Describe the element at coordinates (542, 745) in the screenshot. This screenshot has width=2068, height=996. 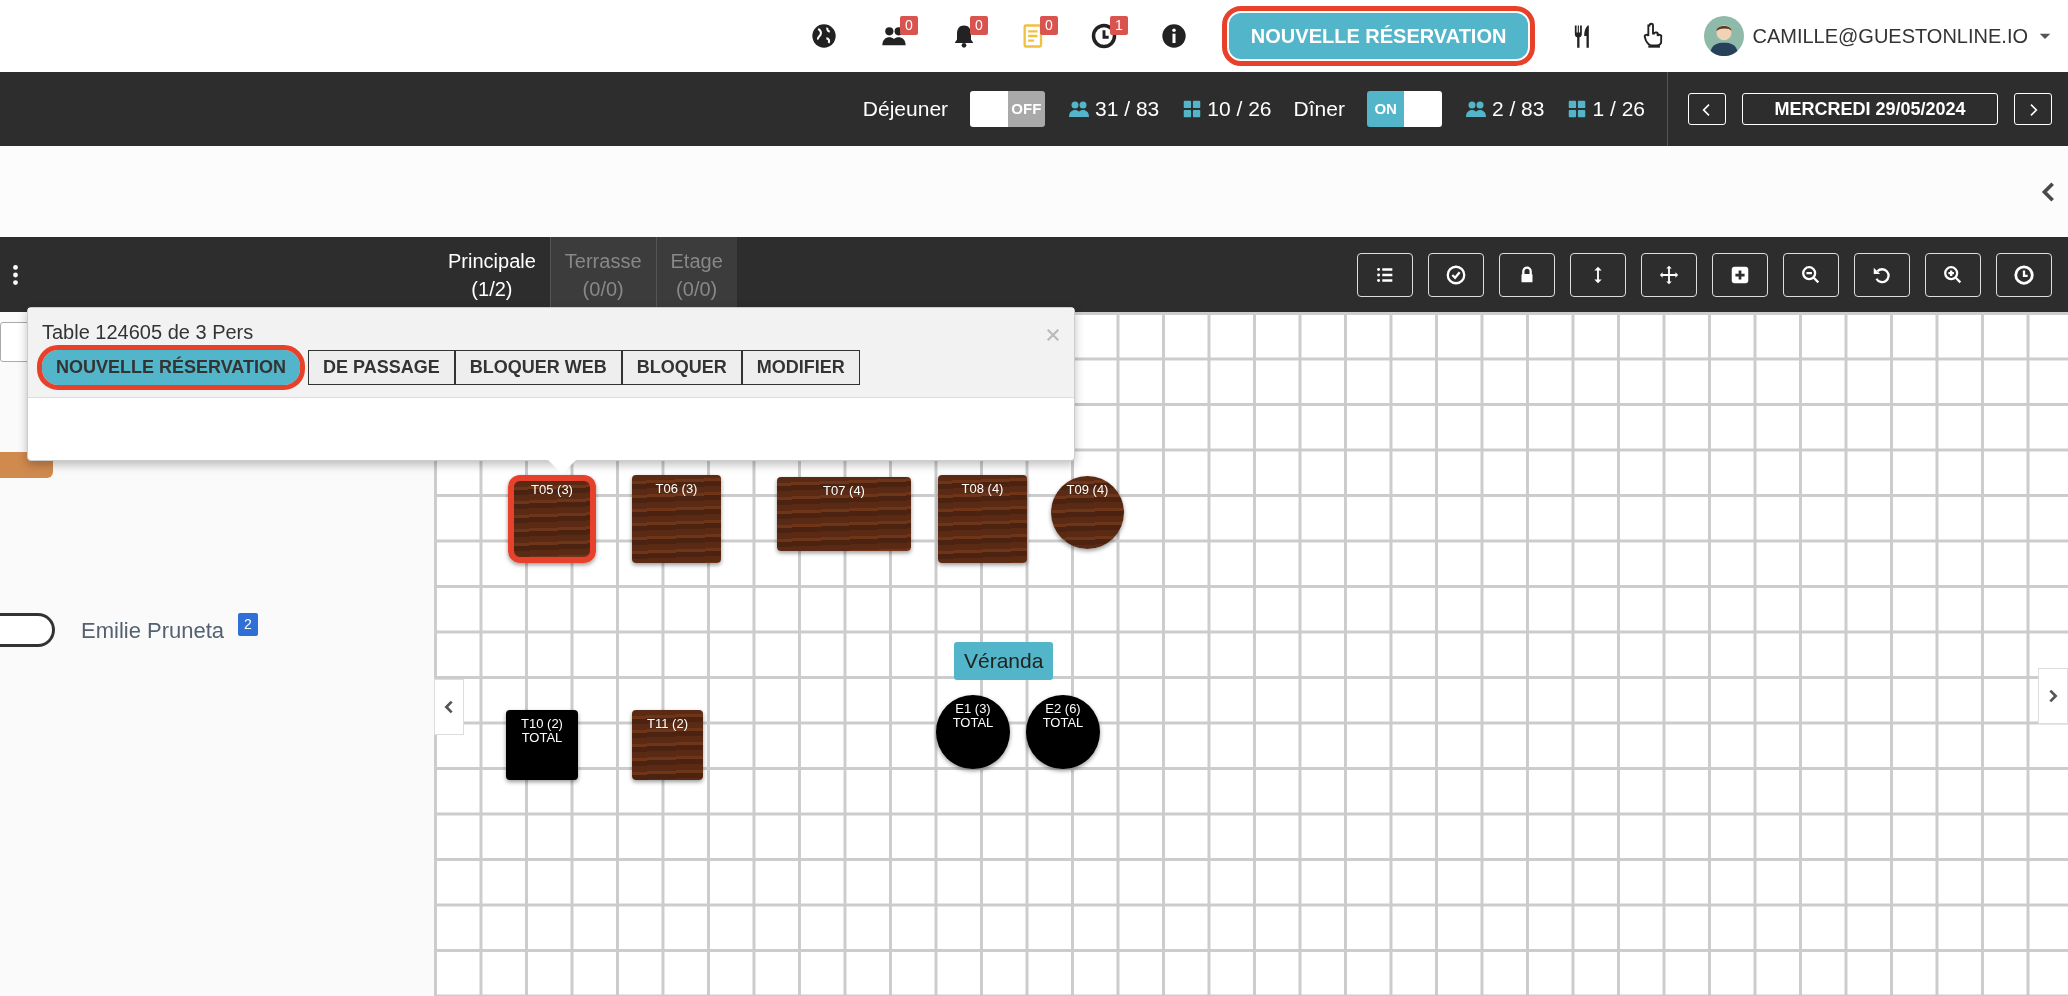
I see `table: T10 (2) TOTAL` at that location.